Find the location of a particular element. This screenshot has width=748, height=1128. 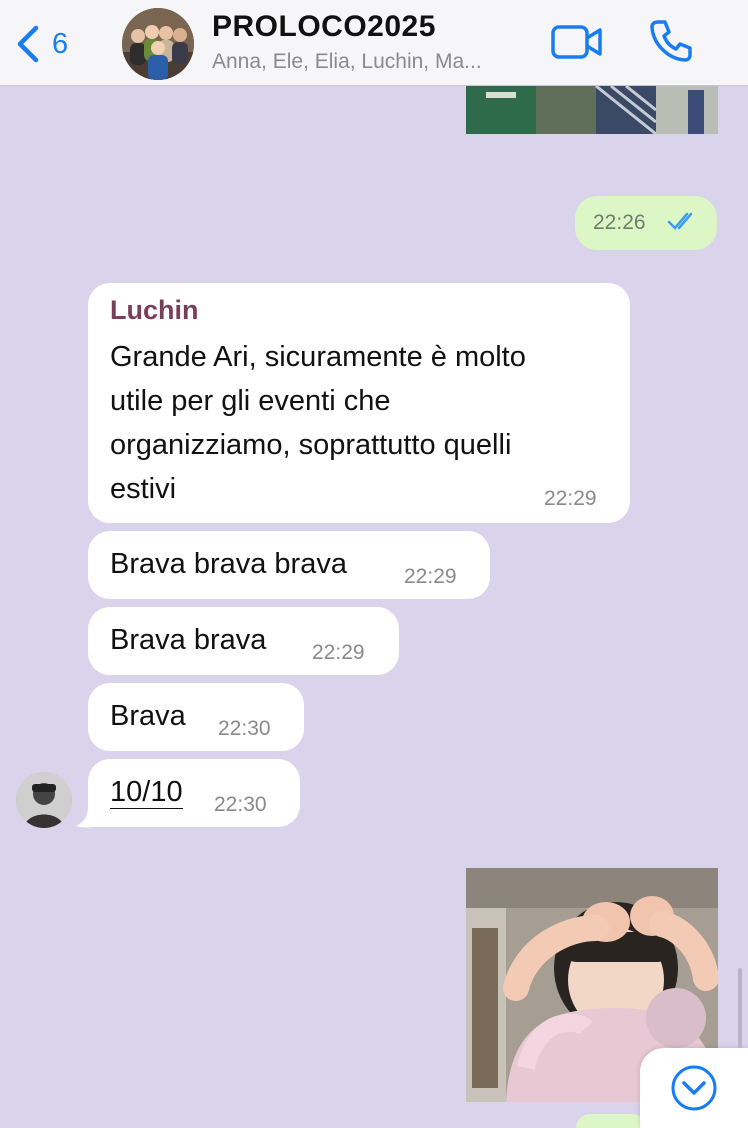

sender-name: Luchin is located at coordinates (154, 310).